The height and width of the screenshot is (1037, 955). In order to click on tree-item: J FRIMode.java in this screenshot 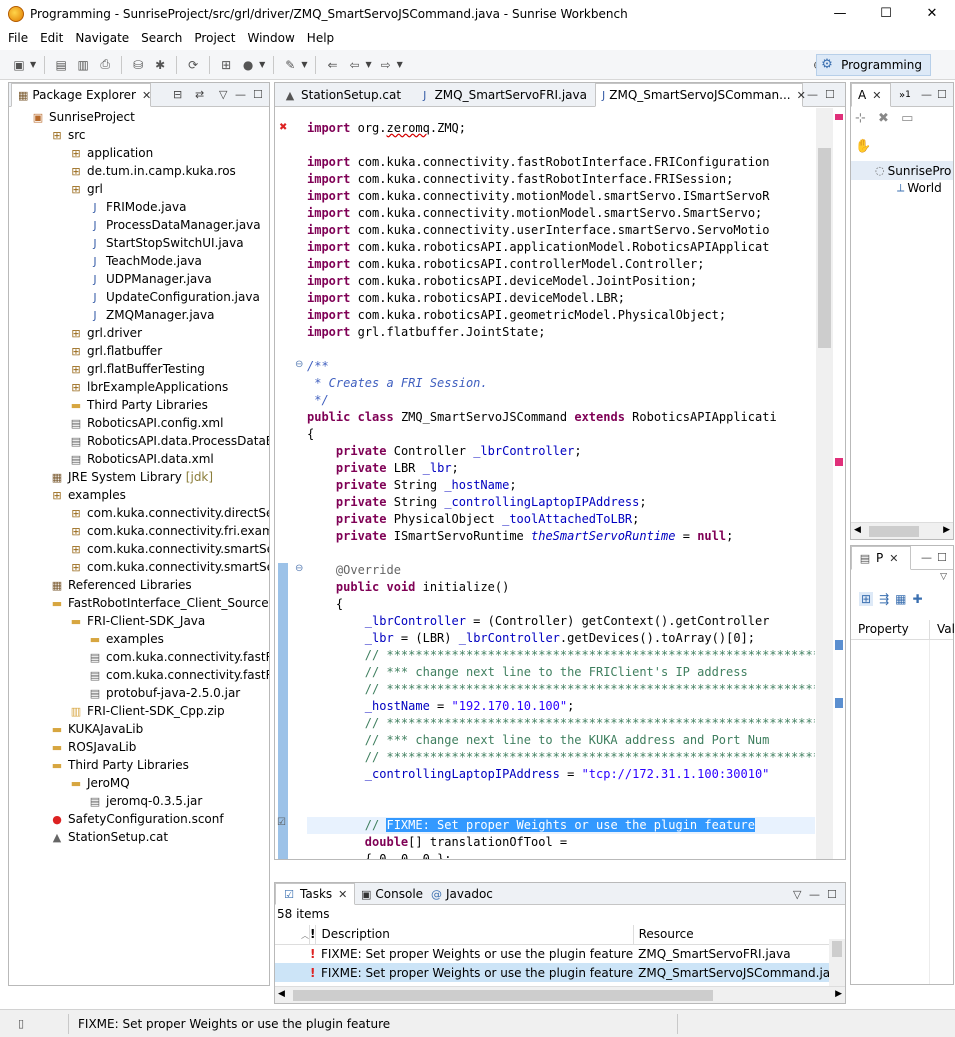, I will do `click(136, 207)`.